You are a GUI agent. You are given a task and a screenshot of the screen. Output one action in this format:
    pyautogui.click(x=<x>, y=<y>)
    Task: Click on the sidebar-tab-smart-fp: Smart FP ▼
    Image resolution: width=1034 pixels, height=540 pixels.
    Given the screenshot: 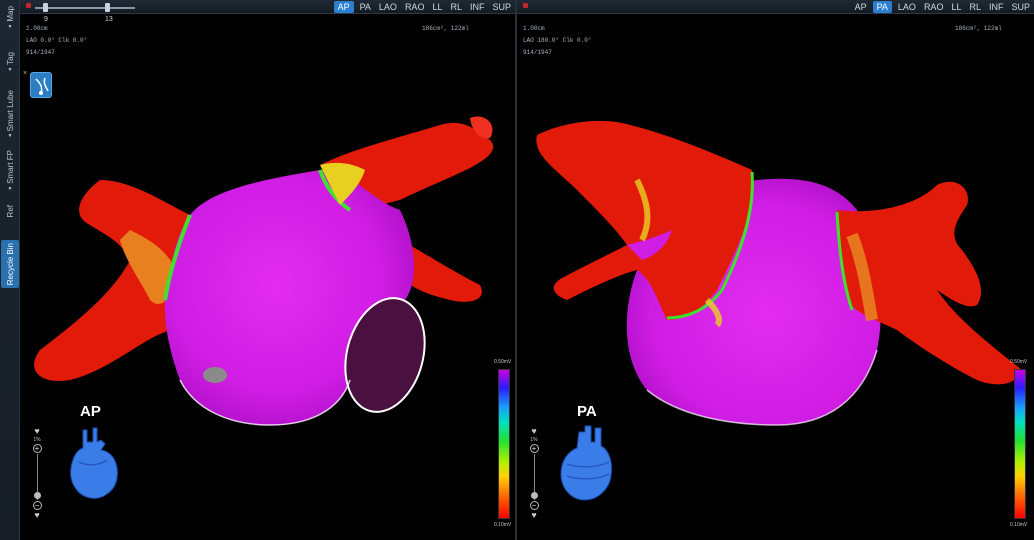 What is the action you would take?
    pyautogui.click(x=10, y=171)
    